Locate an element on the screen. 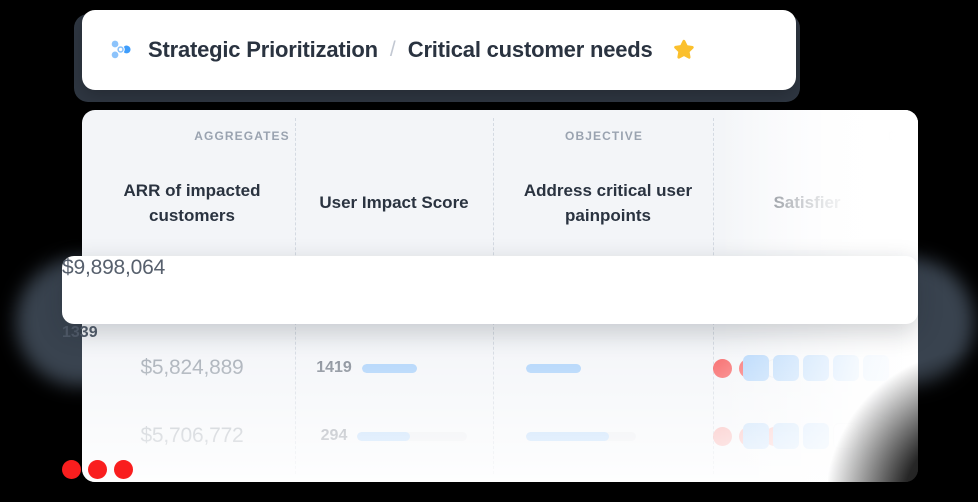 The width and height of the screenshot is (978, 502). group-header-objective: OBJECTIVE is located at coordinates (604, 136).